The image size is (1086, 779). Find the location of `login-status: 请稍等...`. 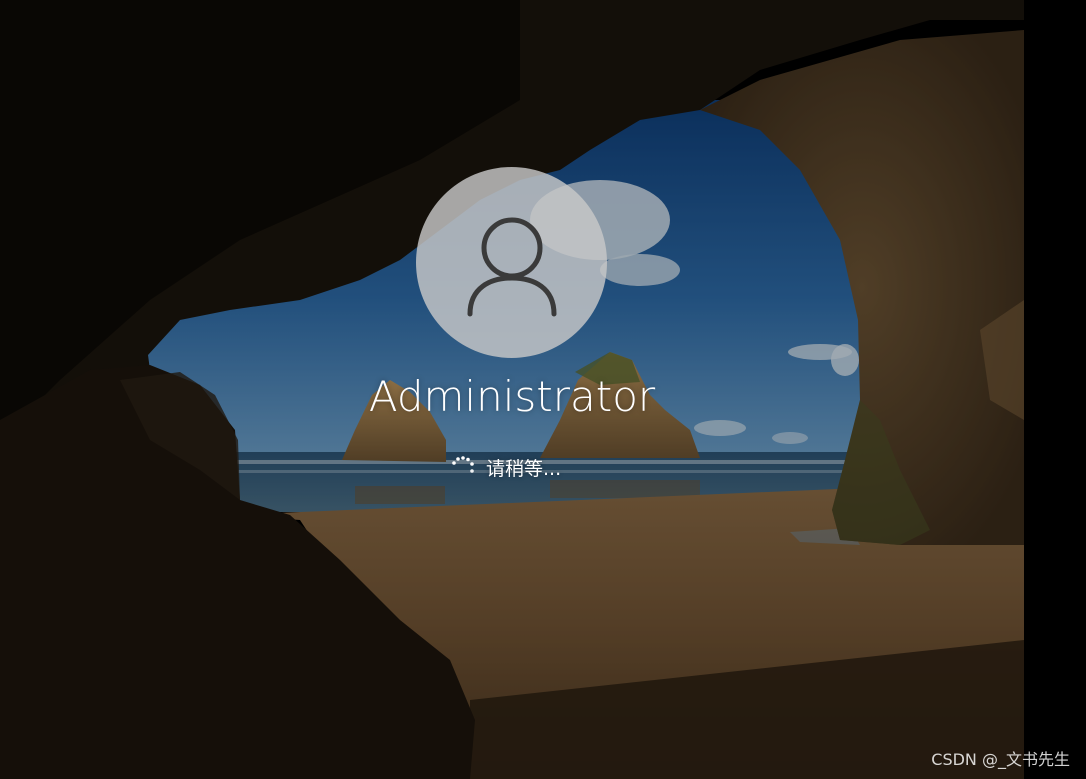

login-status: 请稍等... is located at coordinates (504, 467).